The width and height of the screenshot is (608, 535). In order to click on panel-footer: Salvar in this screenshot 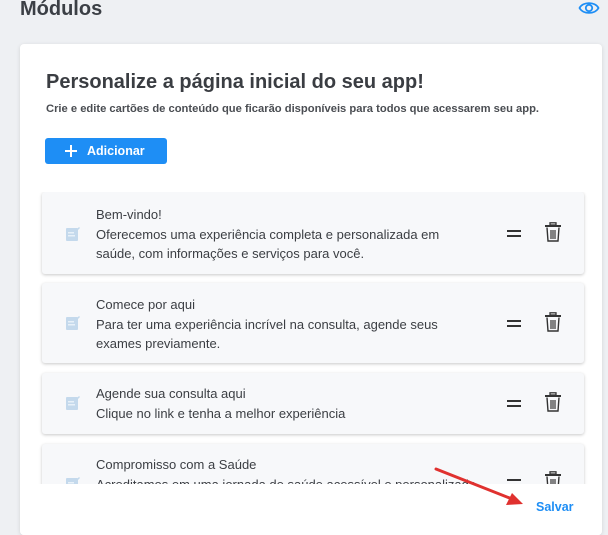, I will do `click(311, 509)`.